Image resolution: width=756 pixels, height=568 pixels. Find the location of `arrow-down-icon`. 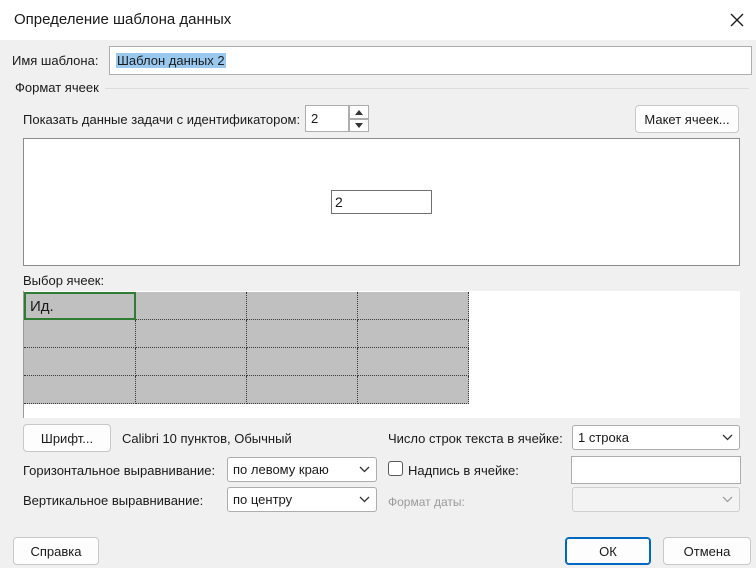

arrow-down-icon is located at coordinates (359, 125).